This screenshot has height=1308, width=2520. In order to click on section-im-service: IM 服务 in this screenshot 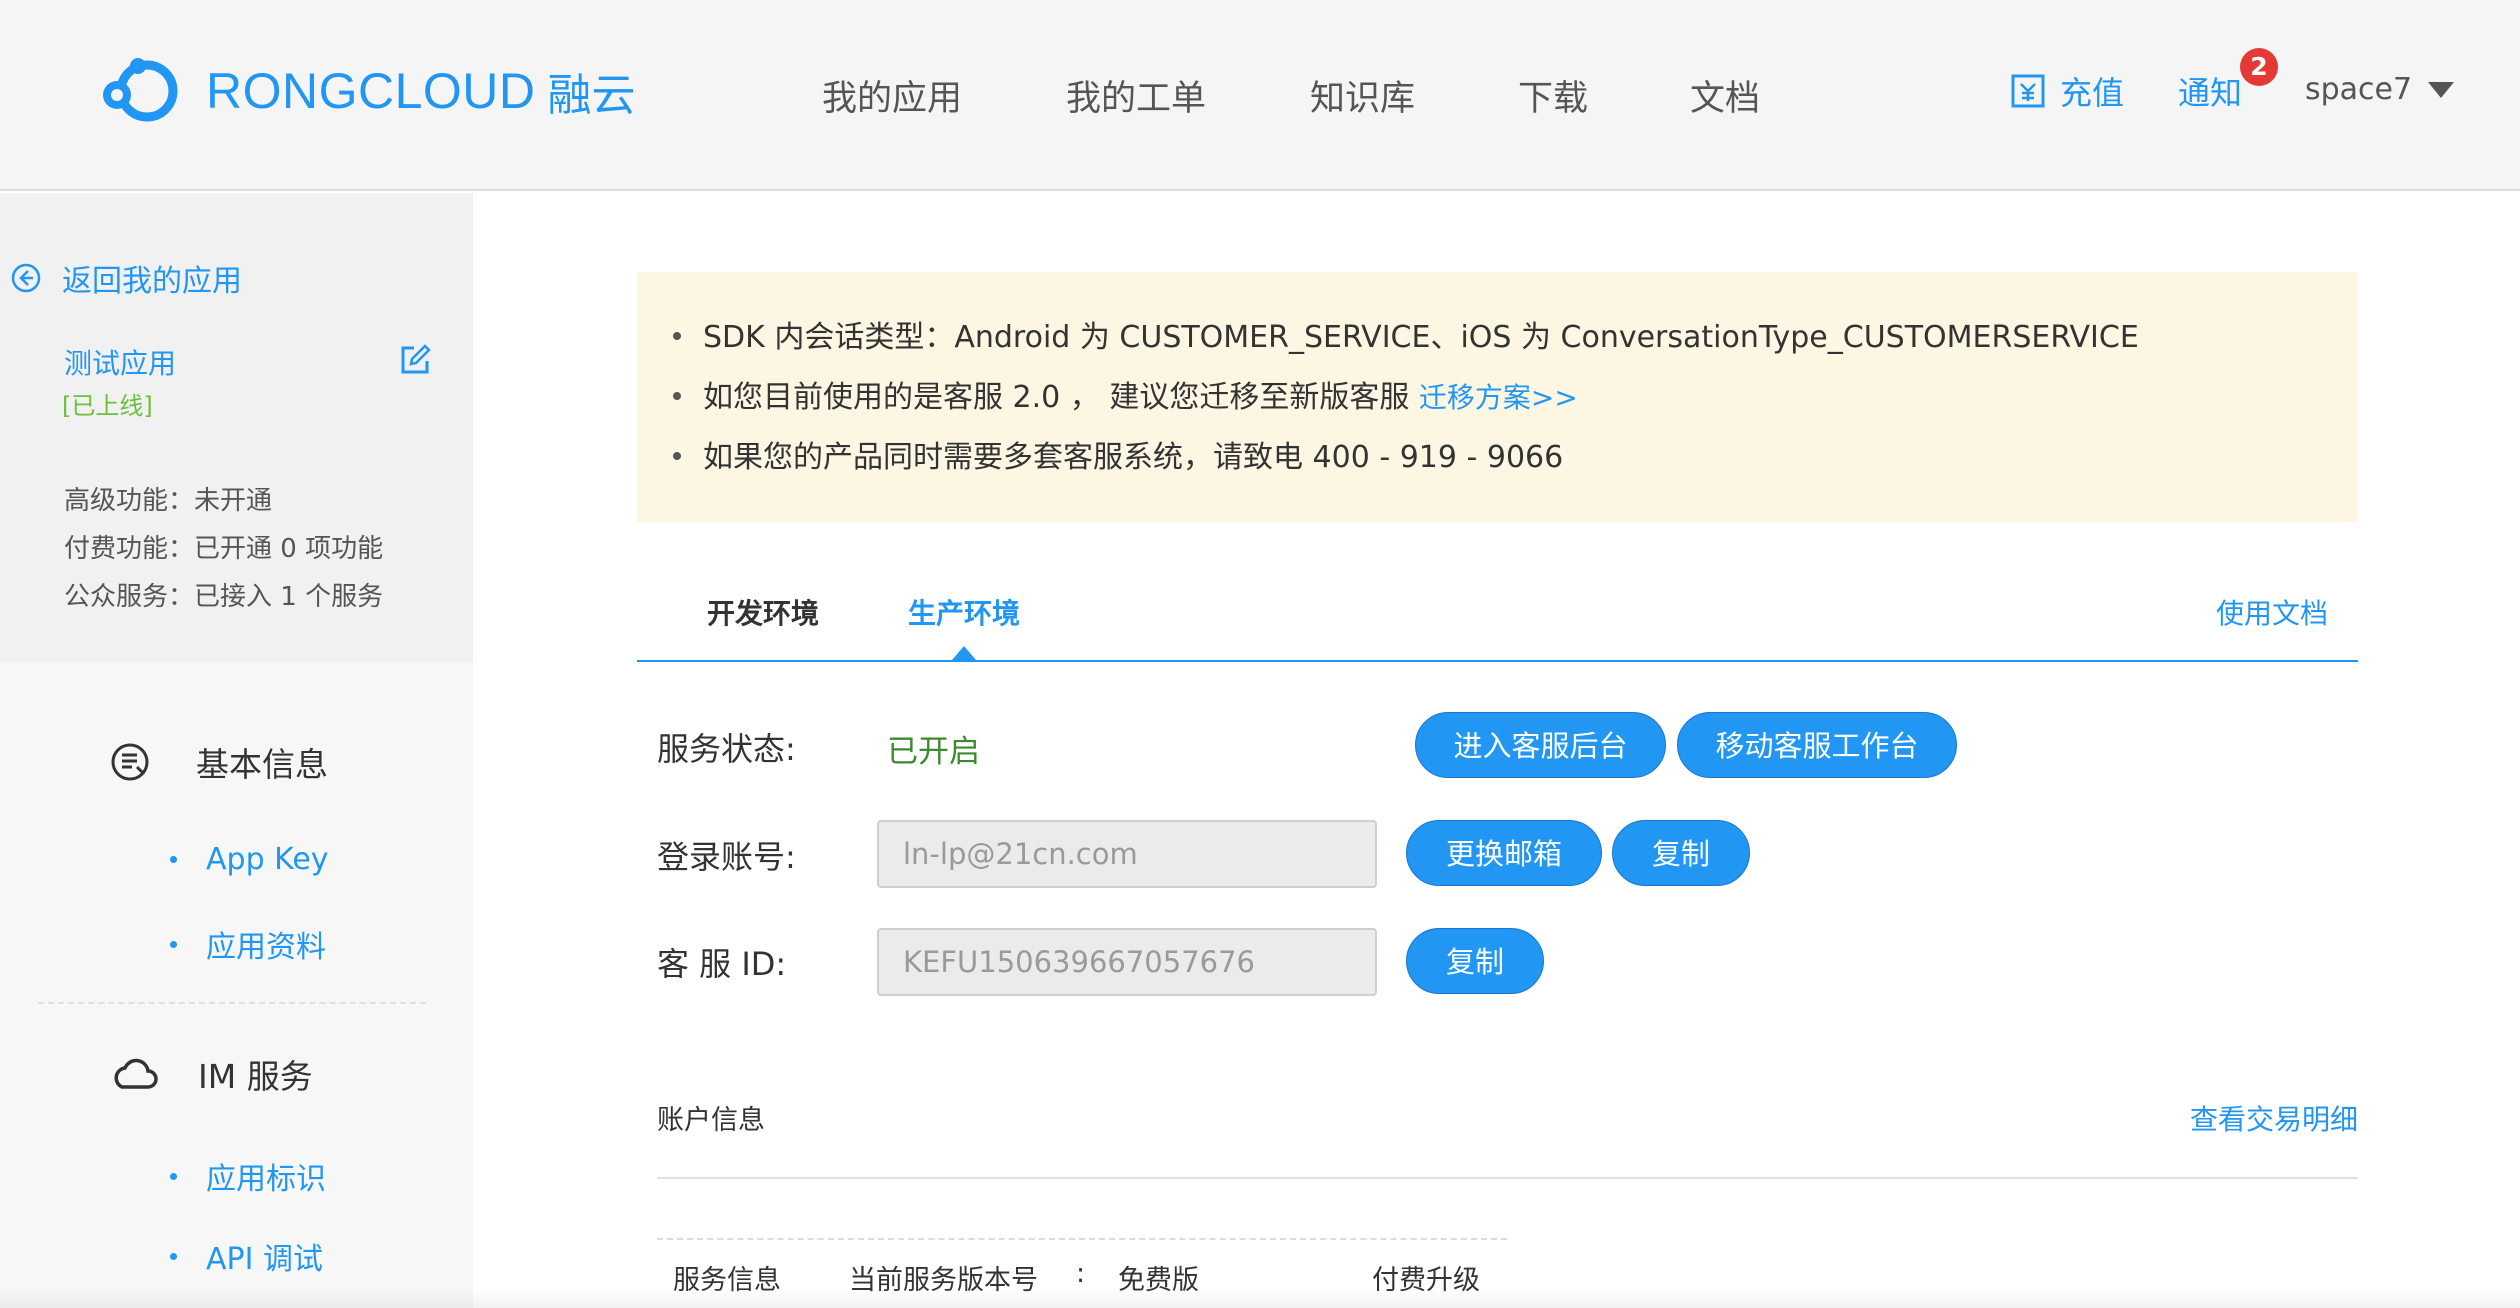, I will do `click(211, 1074)`.